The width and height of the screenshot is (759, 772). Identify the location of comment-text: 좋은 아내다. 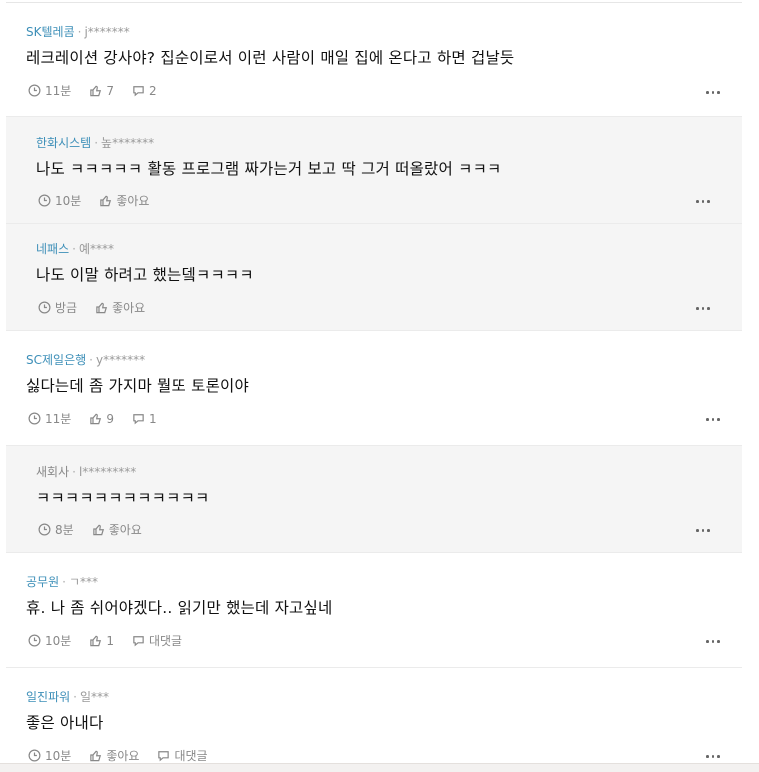
(65, 723).